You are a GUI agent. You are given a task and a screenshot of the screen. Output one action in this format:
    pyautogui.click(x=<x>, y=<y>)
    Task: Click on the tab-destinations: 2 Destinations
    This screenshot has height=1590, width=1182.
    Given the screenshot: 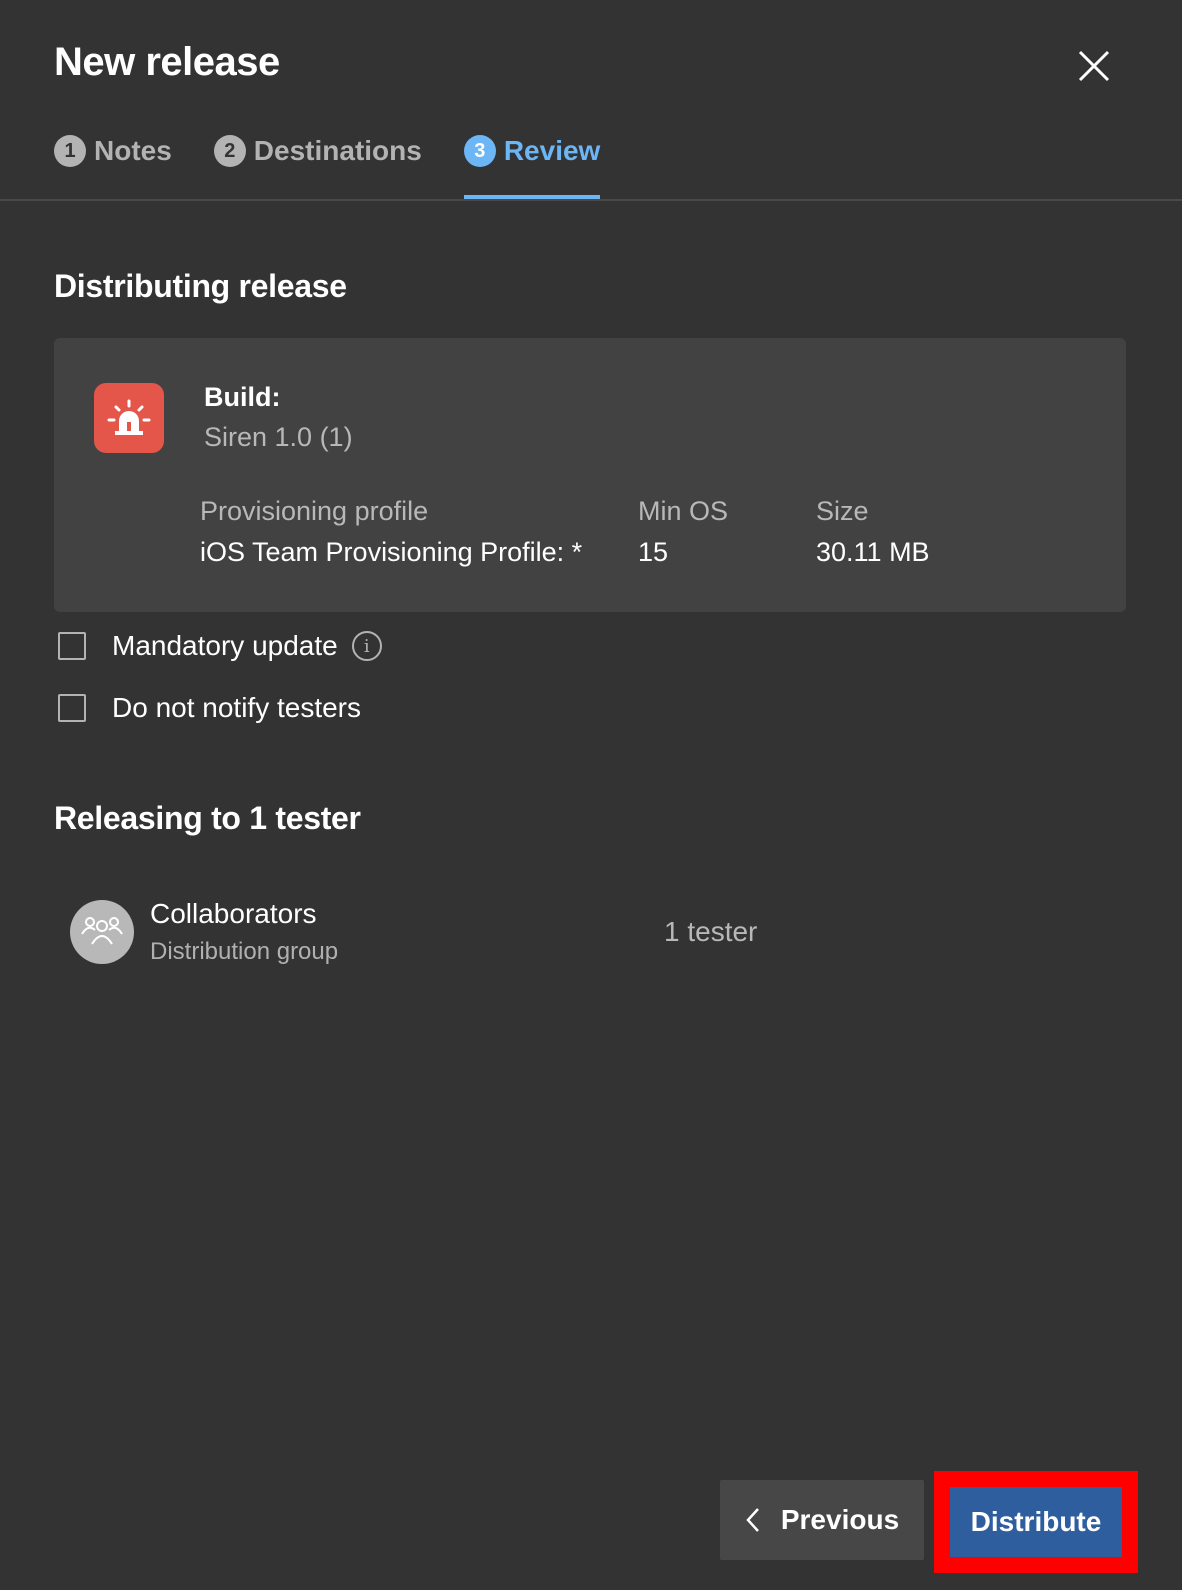 What is the action you would take?
    pyautogui.click(x=317, y=151)
    